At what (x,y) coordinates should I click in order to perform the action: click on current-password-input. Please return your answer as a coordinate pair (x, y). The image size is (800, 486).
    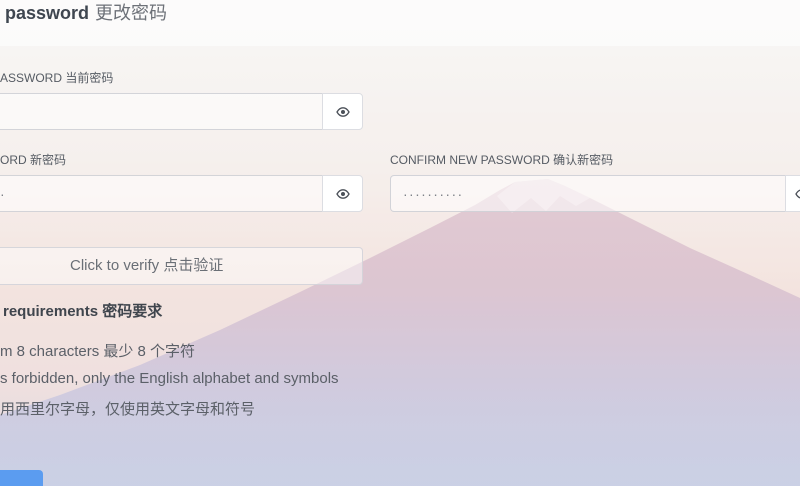
    Looking at the image, I should click on (161, 111).